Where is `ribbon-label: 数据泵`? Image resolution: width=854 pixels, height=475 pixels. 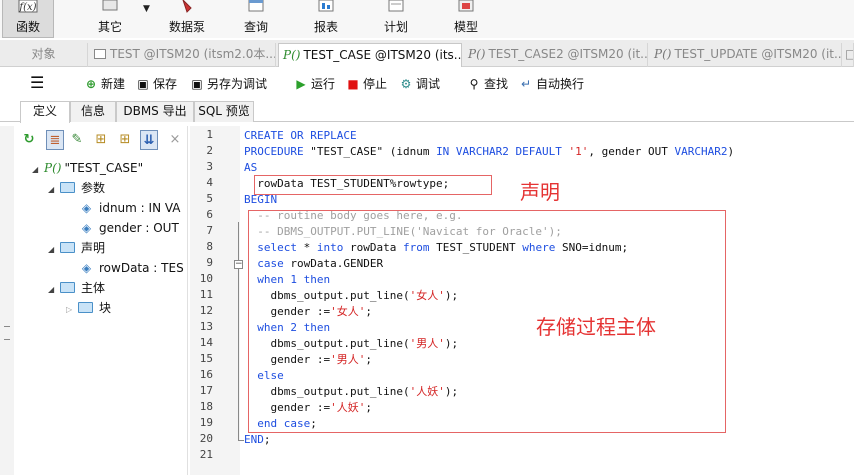 ribbon-label: 数据泵 is located at coordinates (186, 27).